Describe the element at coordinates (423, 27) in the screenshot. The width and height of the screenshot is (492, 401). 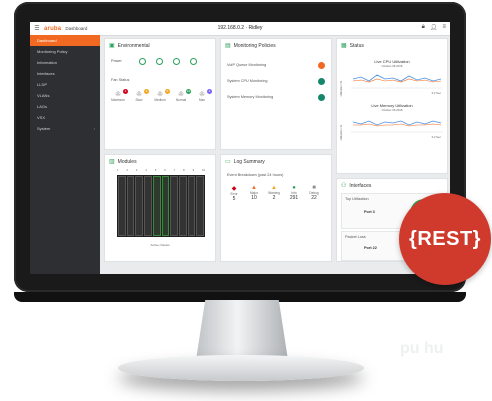
I see `lock-icon: 🔒︎` at that location.